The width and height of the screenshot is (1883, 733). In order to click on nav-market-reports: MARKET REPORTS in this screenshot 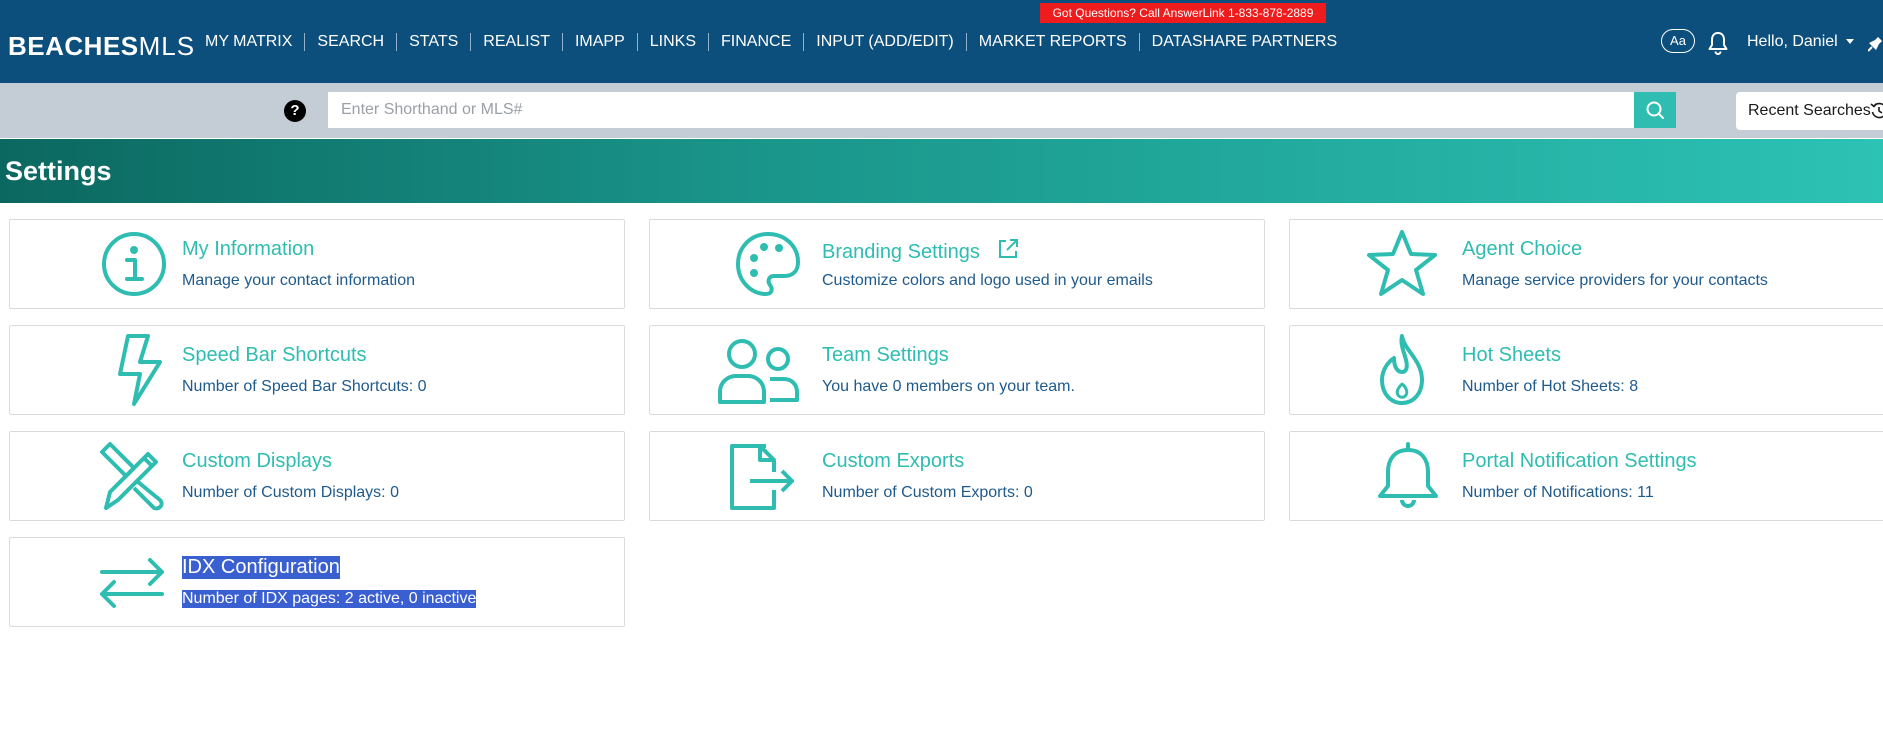, I will do `click(1053, 42)`.